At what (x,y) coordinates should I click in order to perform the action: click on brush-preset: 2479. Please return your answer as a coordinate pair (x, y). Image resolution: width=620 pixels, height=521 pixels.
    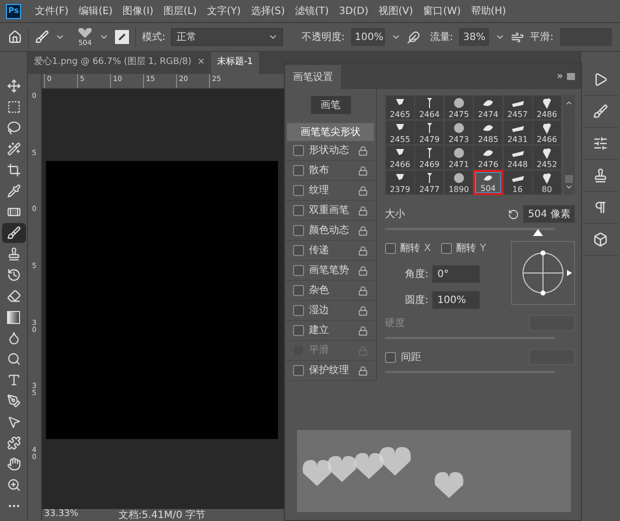
    Looking at the image, I should click on (429, 132).